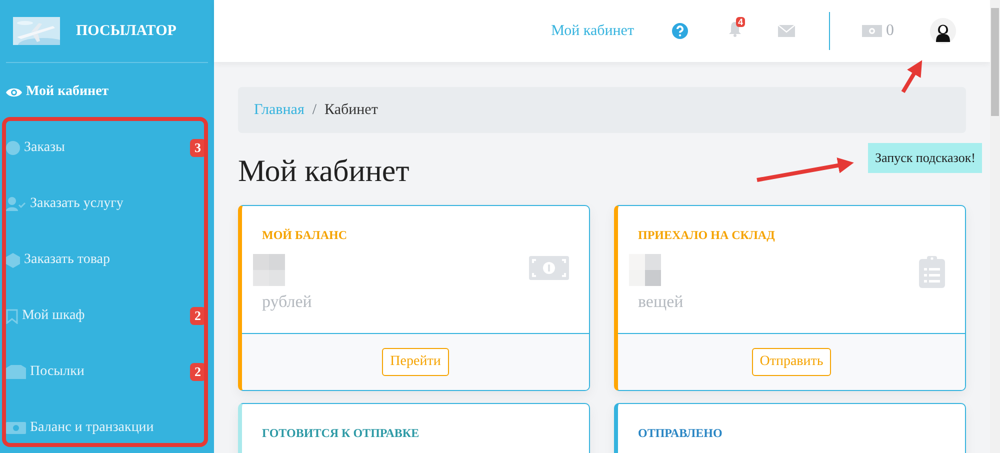 This screenshot has height=453, width=1000. I want to click on help-icon, so click(680, 31).